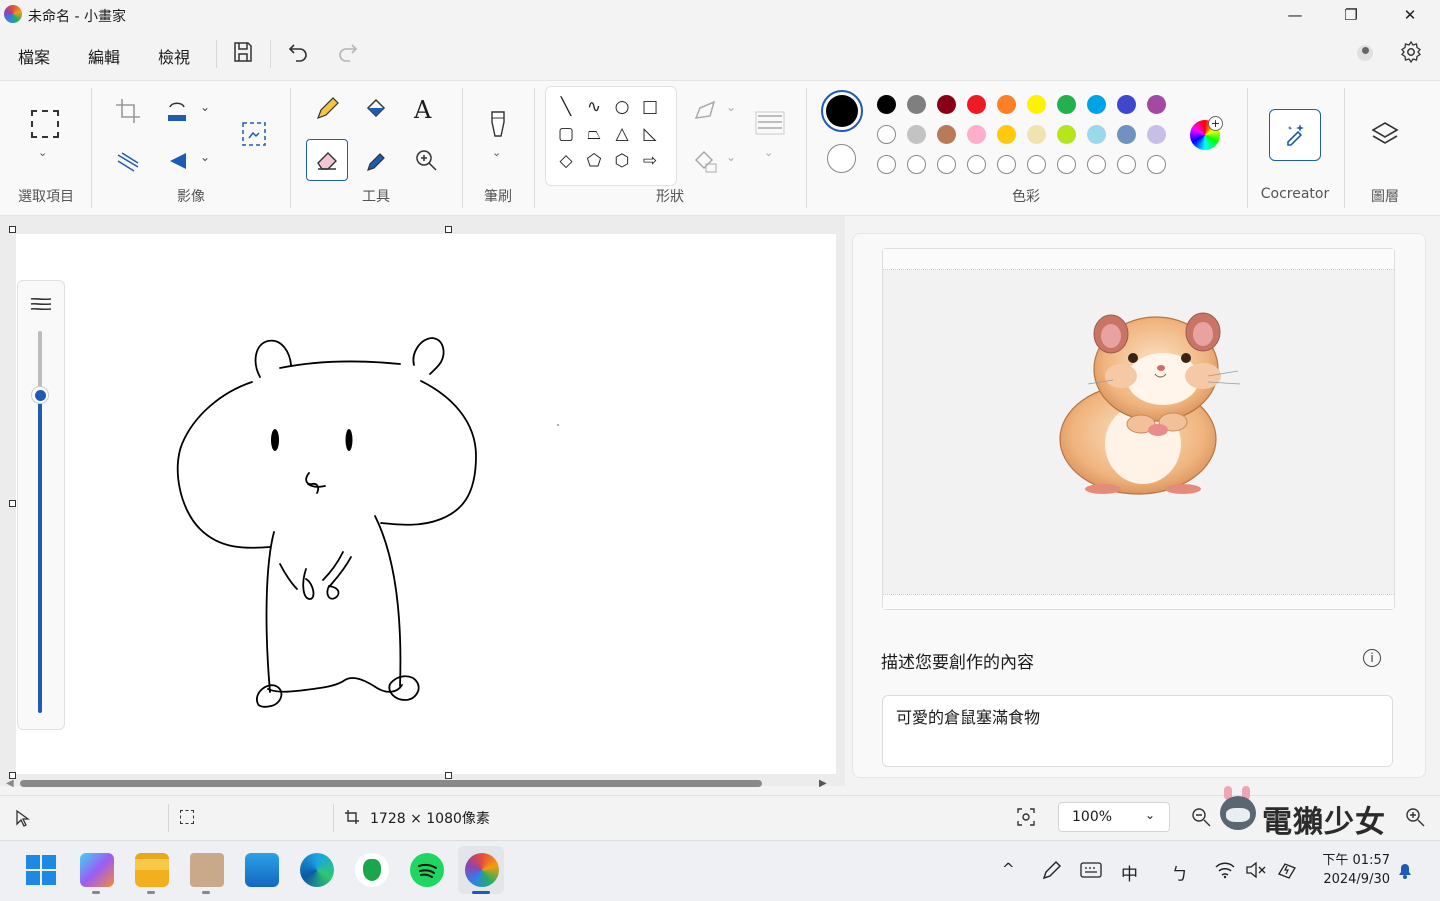 Image resolution: width=1440 pixels, height=901 pixels. What do you see at coordinates (566, 160) in the screenshot?
I see `shape-option: ◇` at bounding box center [566, 160].